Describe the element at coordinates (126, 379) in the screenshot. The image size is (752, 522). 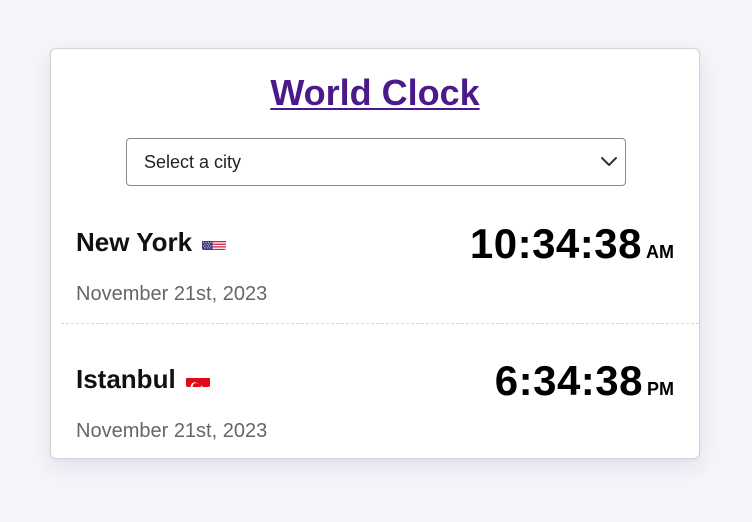
I see `city-name: Istanbul` at that location.